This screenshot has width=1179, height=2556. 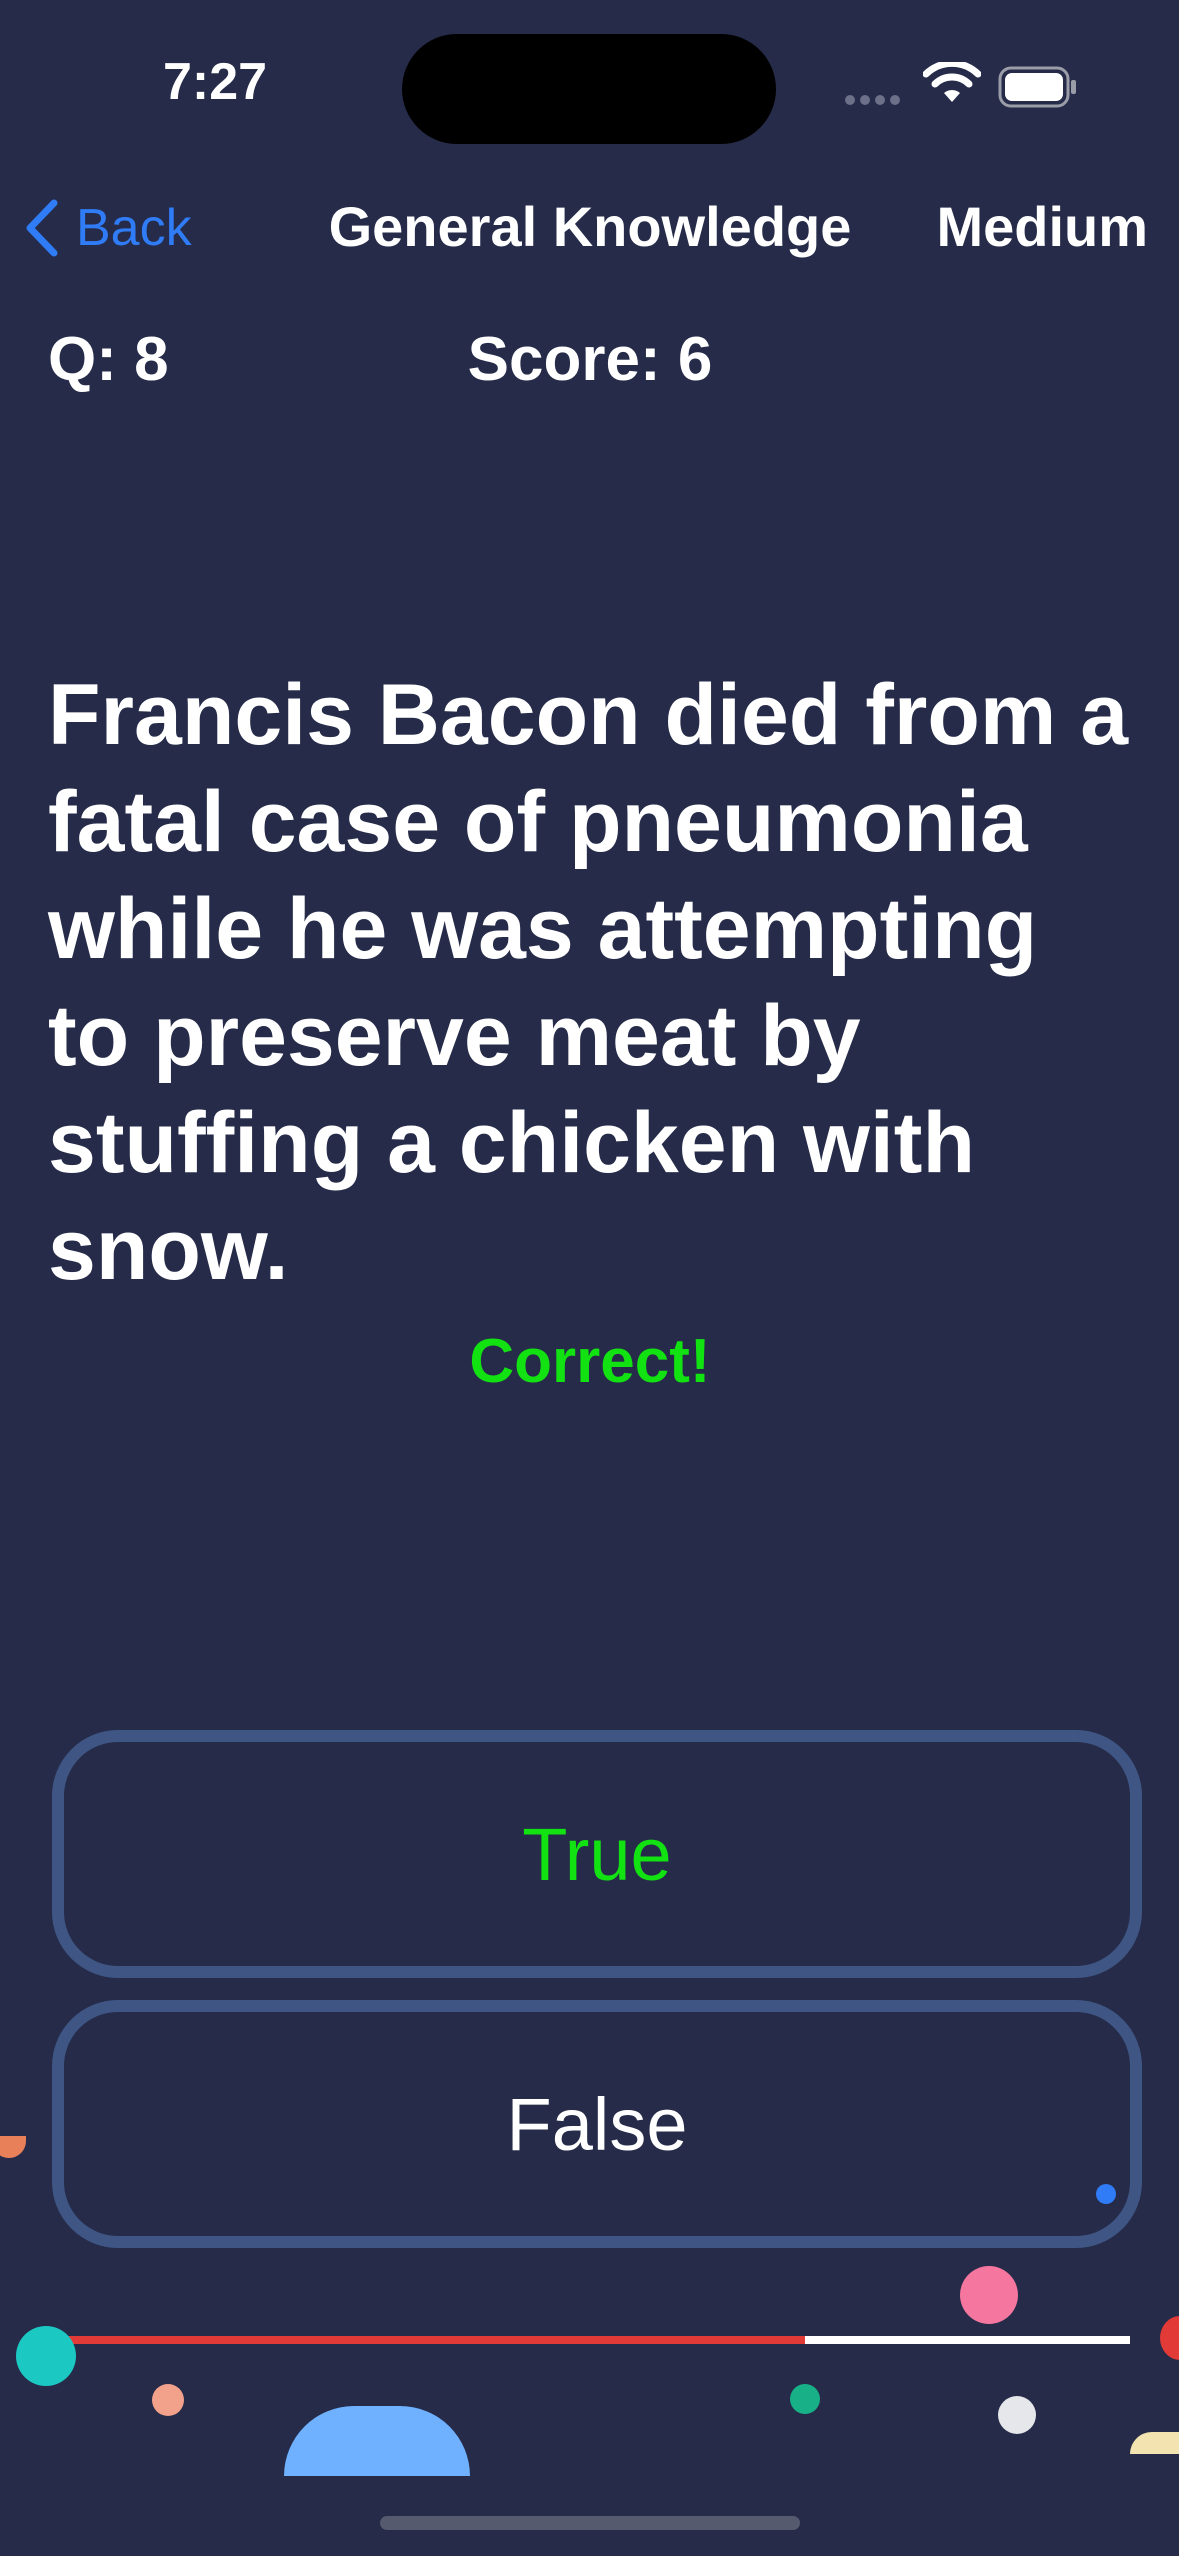 I want to click on back-button: Back, so click(x=108, y=228).